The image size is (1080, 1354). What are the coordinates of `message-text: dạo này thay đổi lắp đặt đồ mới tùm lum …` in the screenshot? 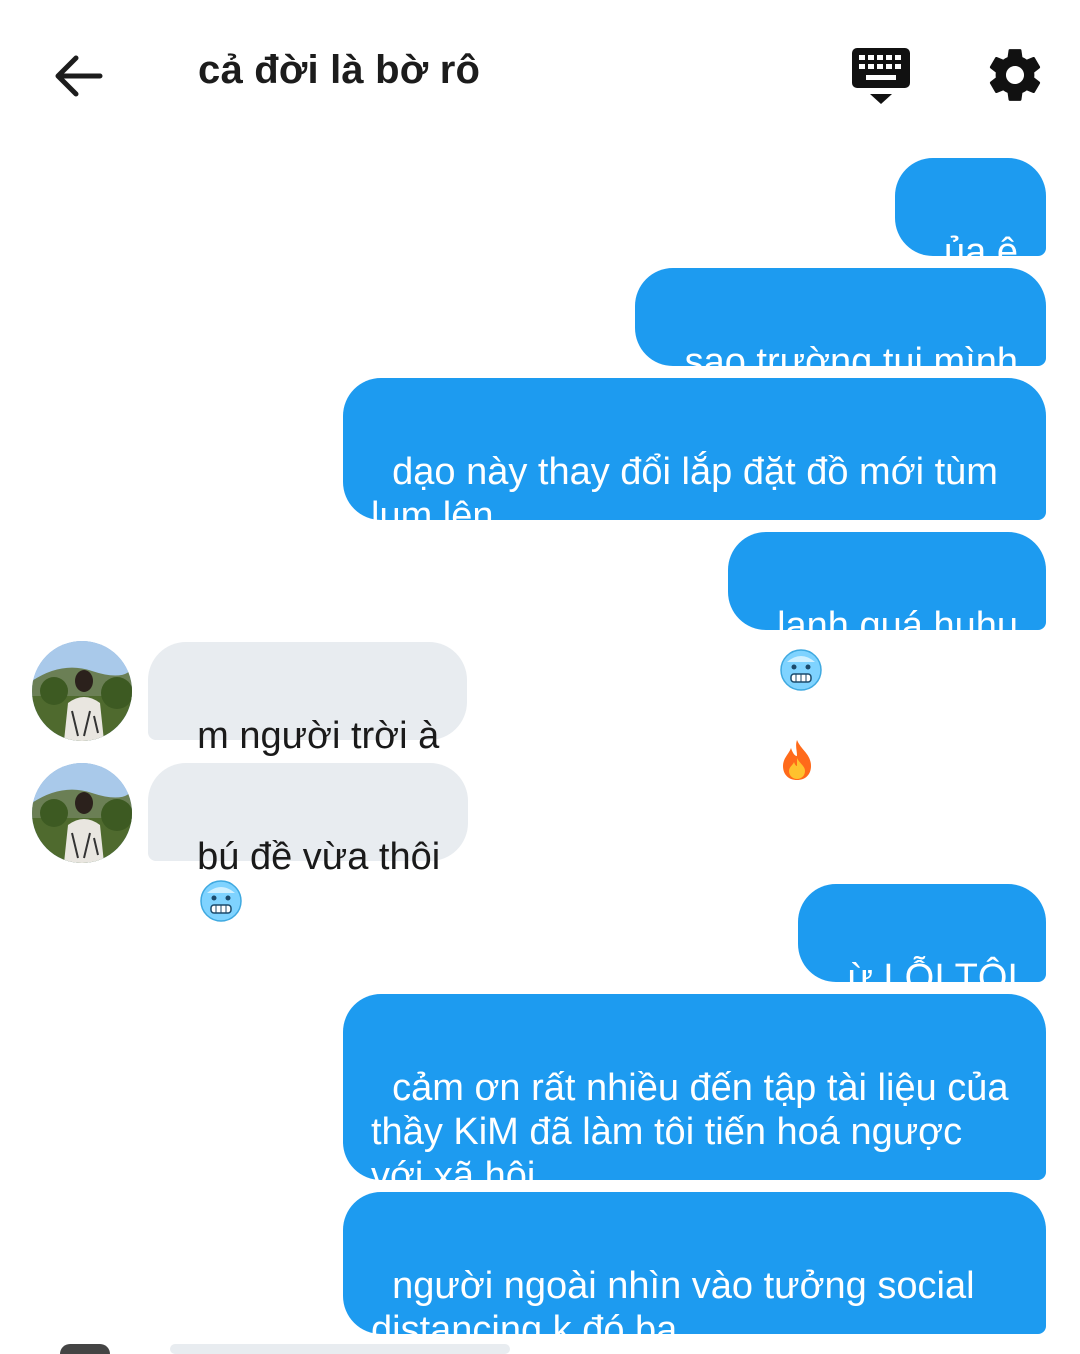 It's located at (690, 494).